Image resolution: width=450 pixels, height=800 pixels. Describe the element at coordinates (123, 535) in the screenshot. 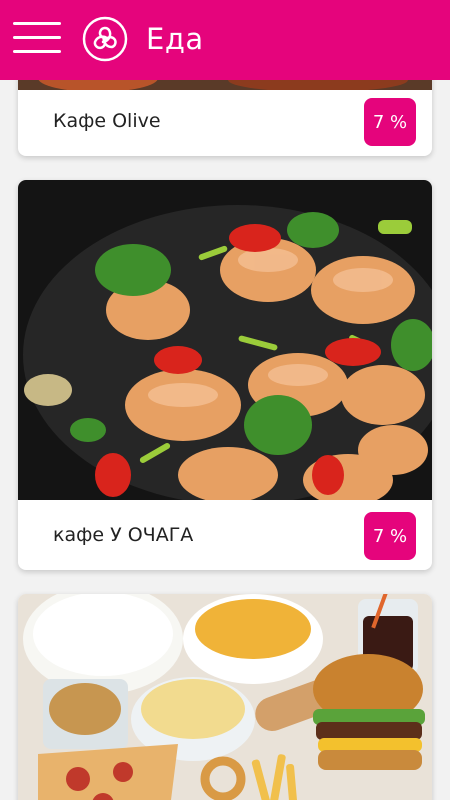

I see `cafe-name: кафе У ОЧАГА` at that location.